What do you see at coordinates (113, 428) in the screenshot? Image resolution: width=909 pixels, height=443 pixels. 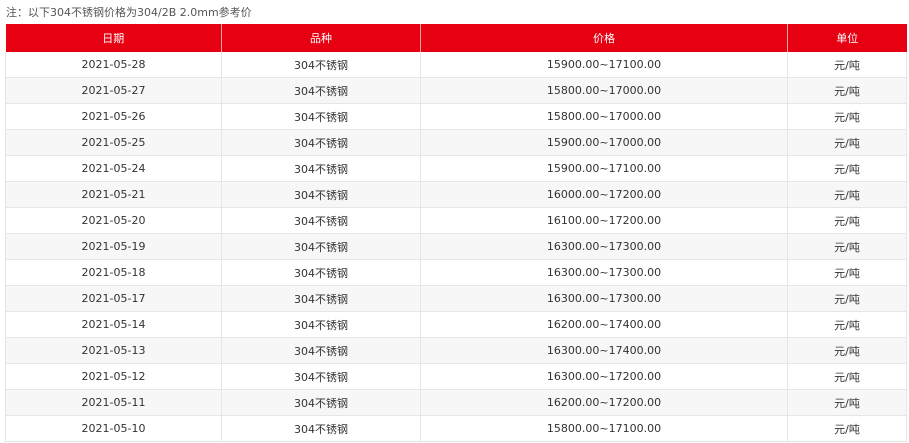 I see `cell-date: 2021-05-10` at bounding box center [113, 428].